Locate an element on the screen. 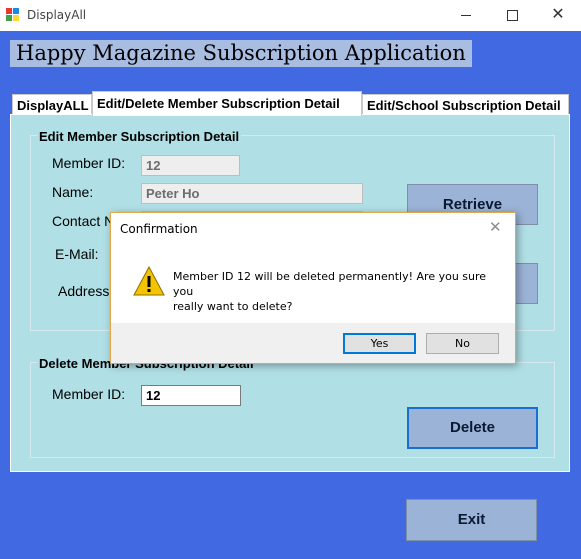 The image size is (581, 559). delete-member-id-input: 12 is located at coordinates (191, 395).